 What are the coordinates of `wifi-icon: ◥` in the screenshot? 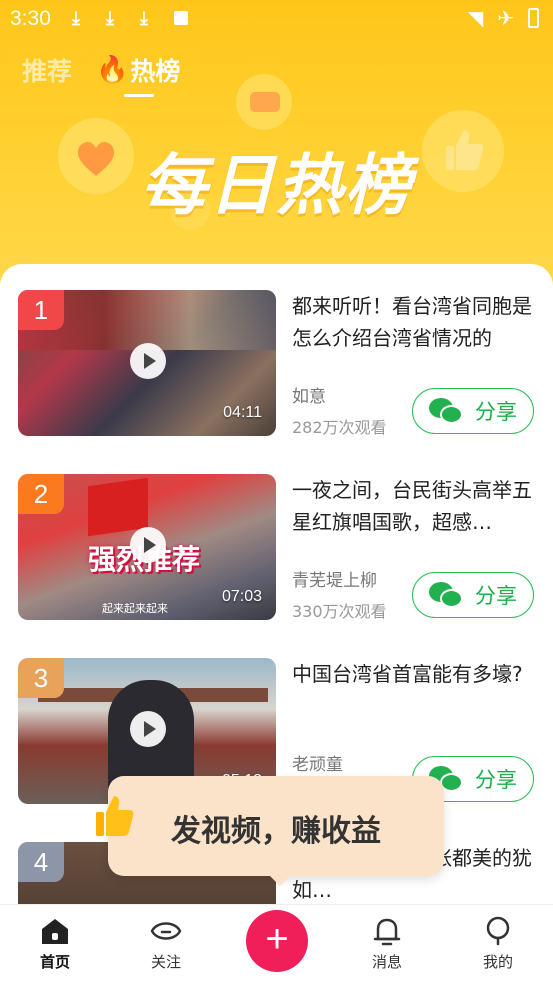 It's located at (475, 18).